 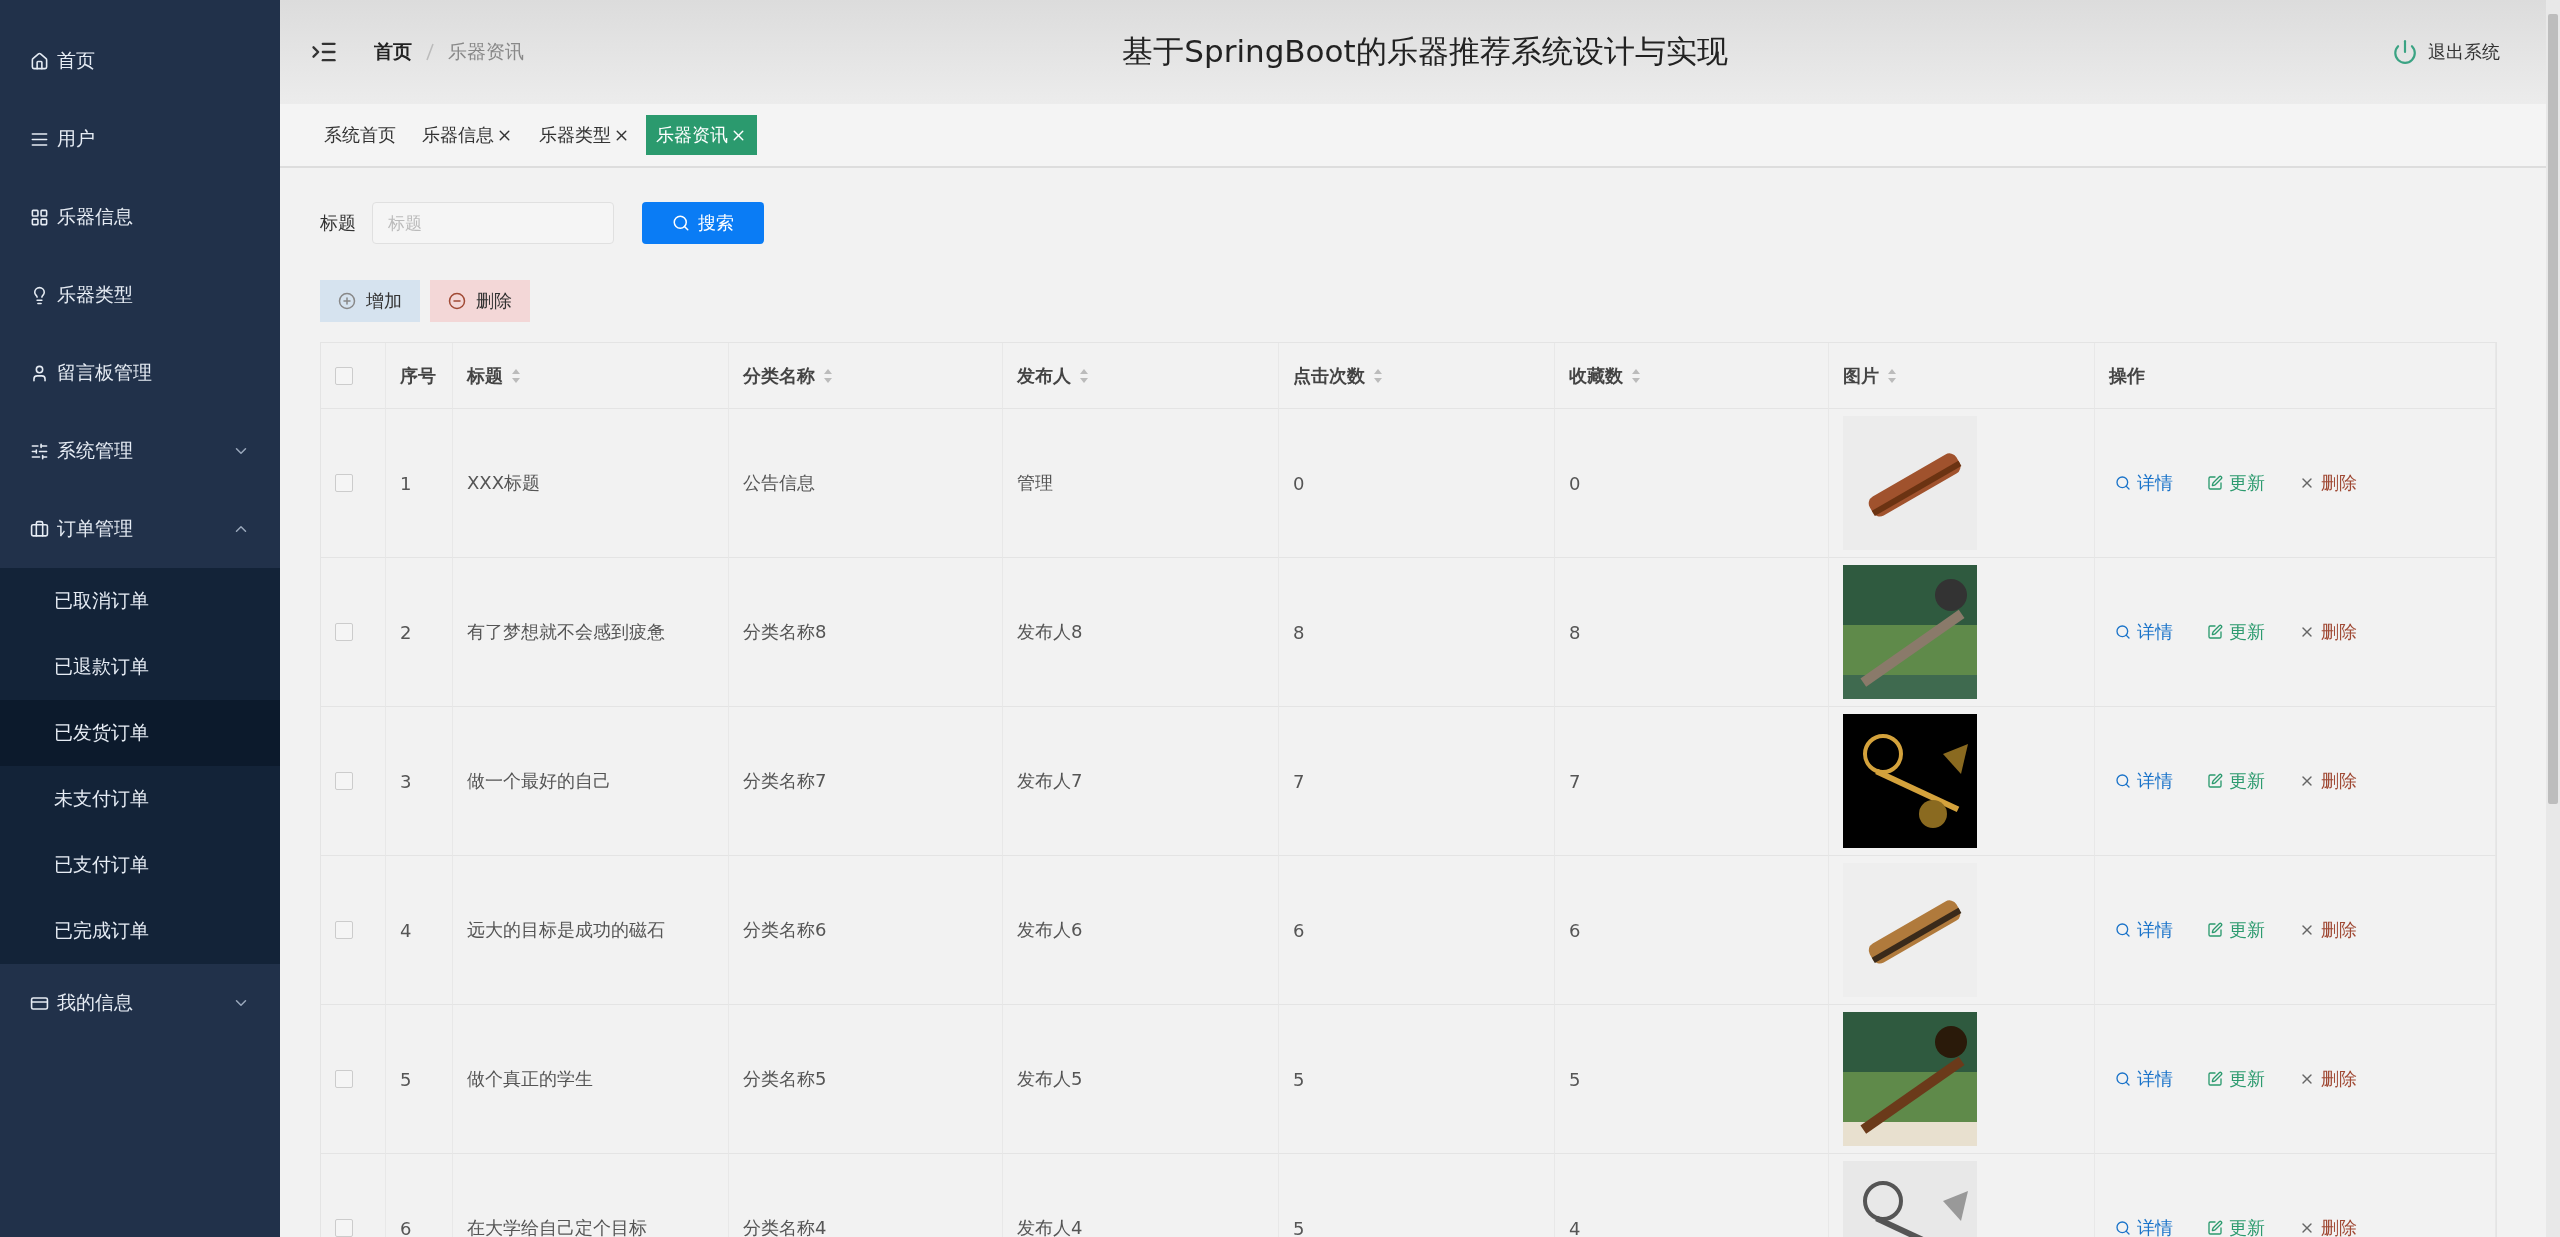 What do you see at coordinates (430, 52) in the screenshot?
I see `separator-icon` at bounding box center [430, 52].